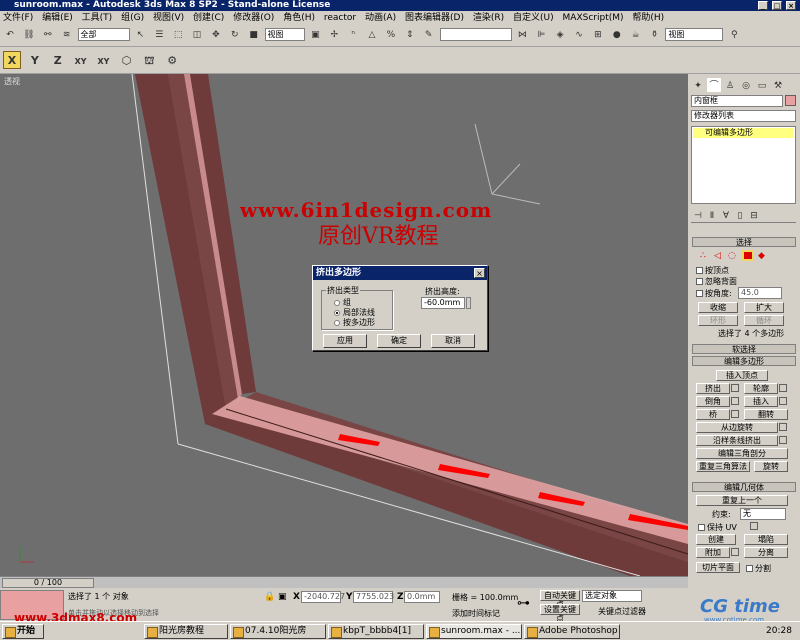 The image size is (800, 640). I want to click on select-link-icon: ⛓, so click(29, 34).